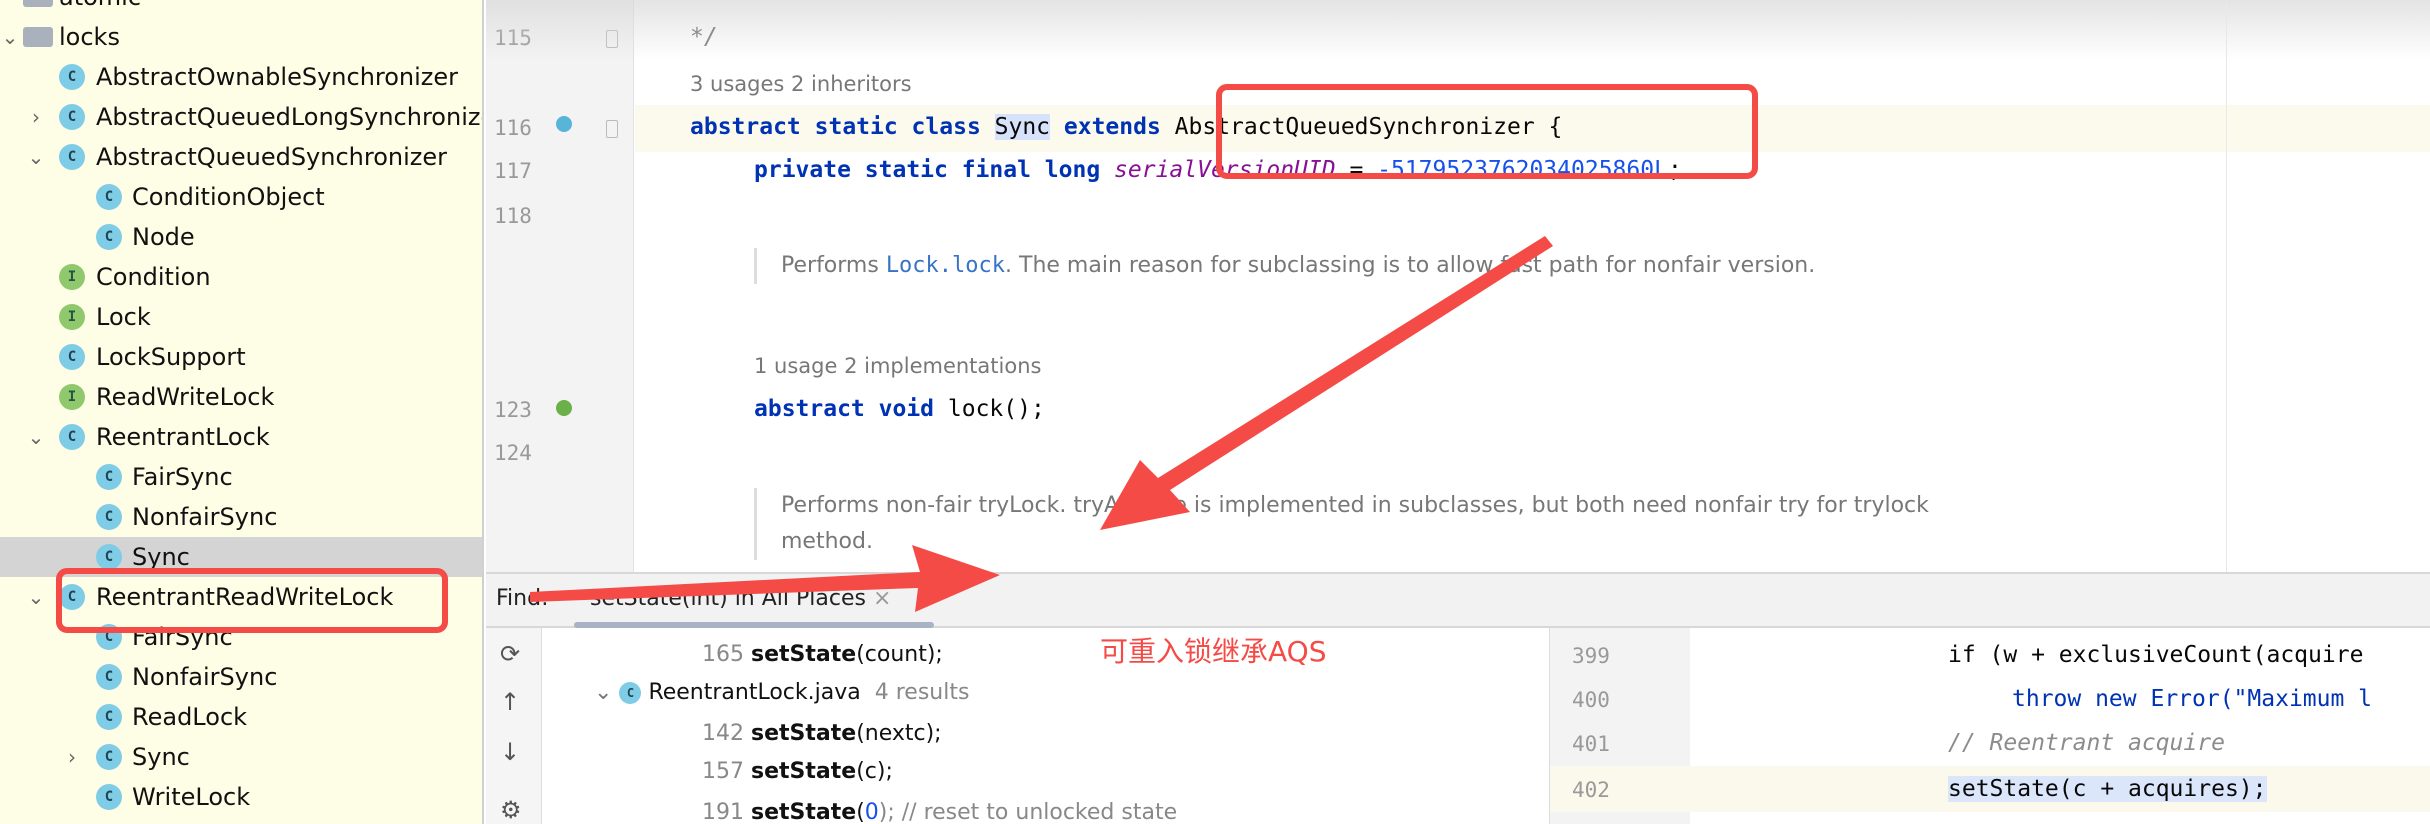 This screenshot has height=824, width=2430. What do you see at coordinates (252, 600) in the screenshot?
I see `highlight-box-rrwl` at bounding box center [252, 600].